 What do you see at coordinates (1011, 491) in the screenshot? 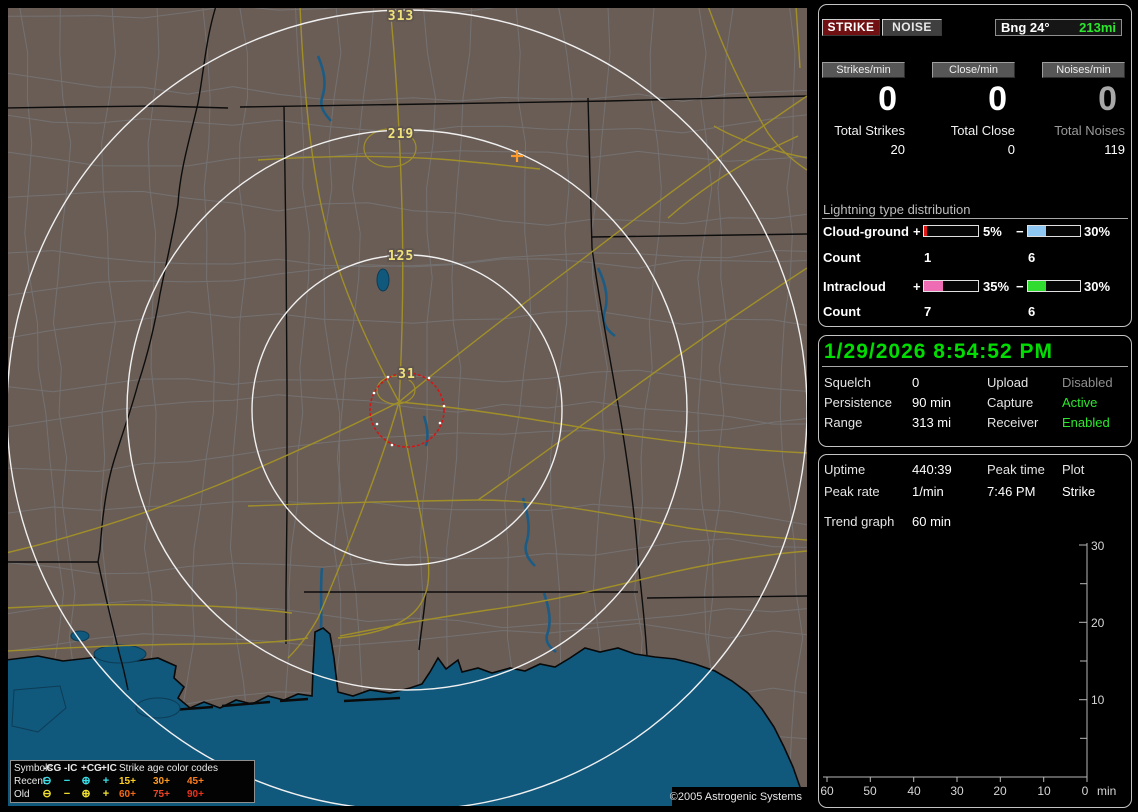
I see `peak-time-value: 7:46 PM` at bounding box center [1011, 491].